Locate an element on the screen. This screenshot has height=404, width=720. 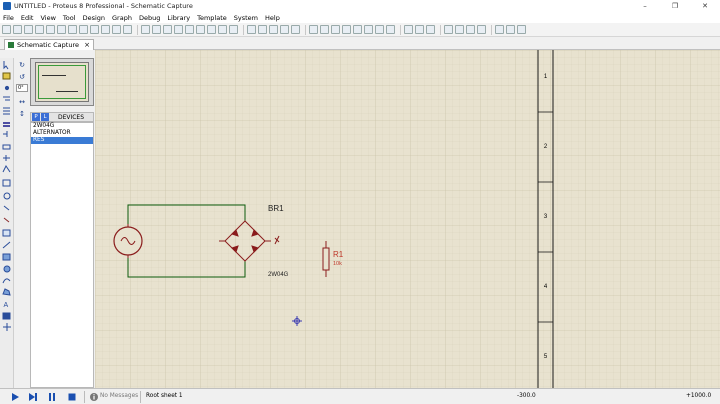
2d-circle-icon is located at coordinates (7, 269).